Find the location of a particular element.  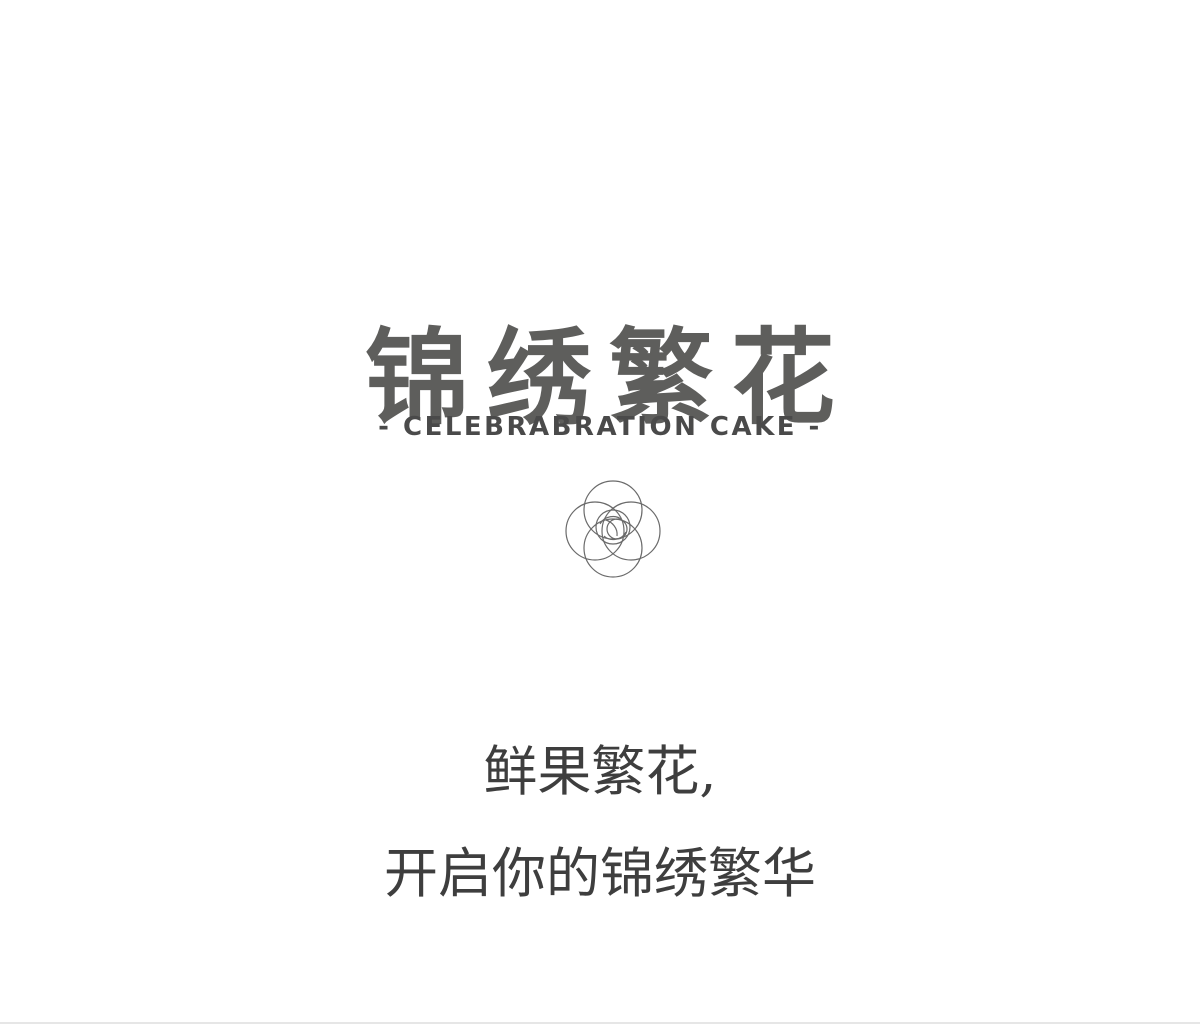

tagline-line-1: 鲜果繁花, is located at coordinates (600, 771).